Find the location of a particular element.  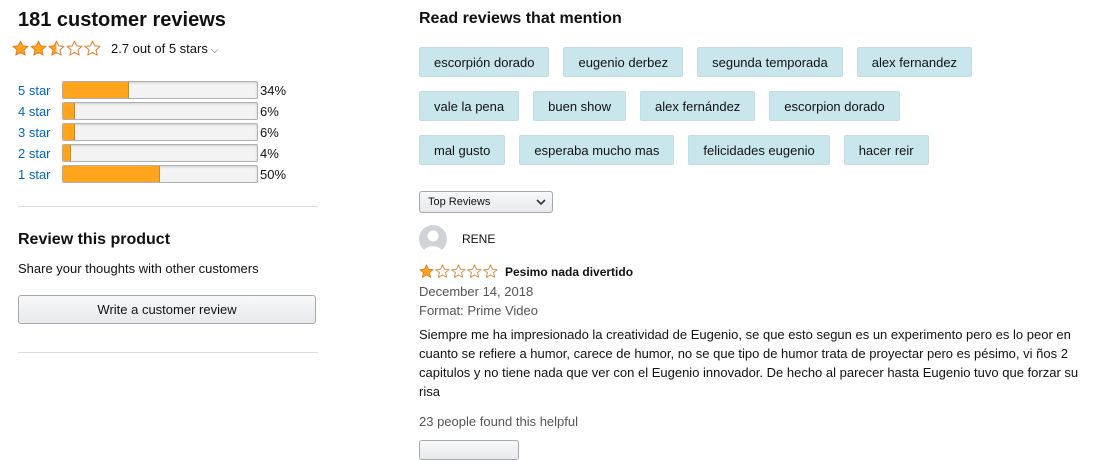

write-review-button: Write a customer review is located at coordinates (167, 309).